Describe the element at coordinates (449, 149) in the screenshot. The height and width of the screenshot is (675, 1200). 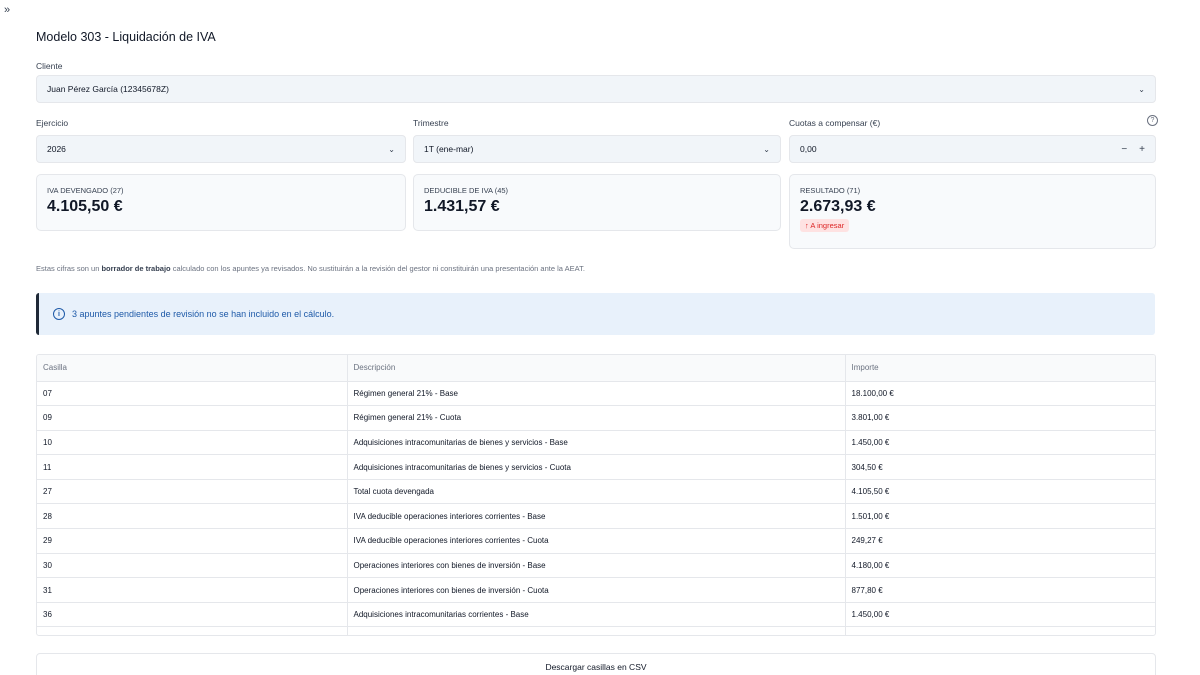
I see `trimestre-value: 1T (ene-mar)` at that location.